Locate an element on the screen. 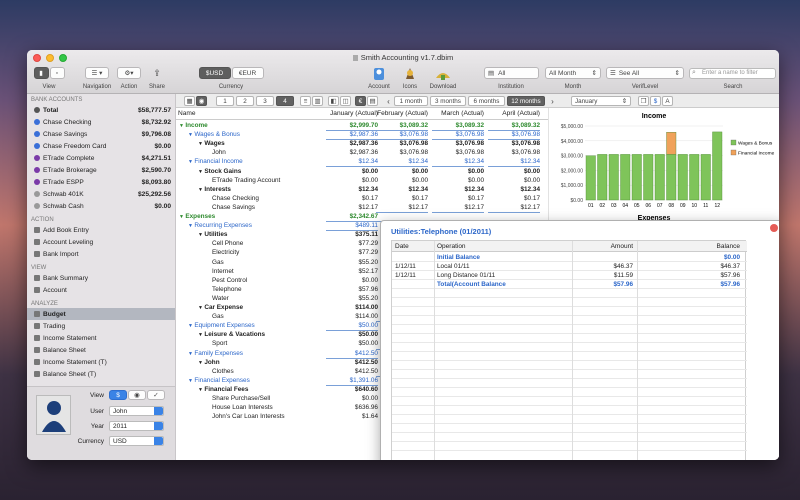  prev-period-button: ‹ is located at coordinates (388, 101).